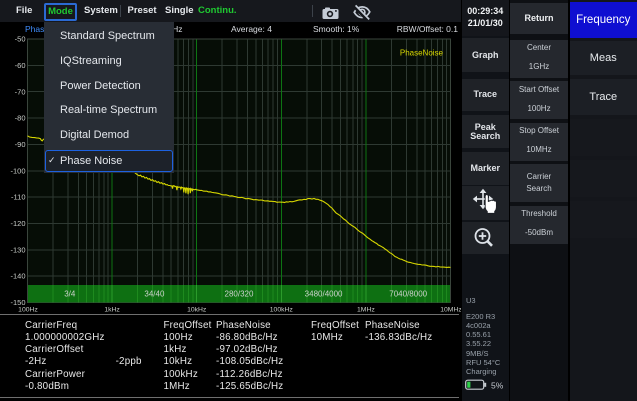 The height and width of the screenshot is (401, 637). What do you see at coordinates (324, 294) in the screenshot?
I see `svg-text: 3480/4000` at bounding box center [324, 294].